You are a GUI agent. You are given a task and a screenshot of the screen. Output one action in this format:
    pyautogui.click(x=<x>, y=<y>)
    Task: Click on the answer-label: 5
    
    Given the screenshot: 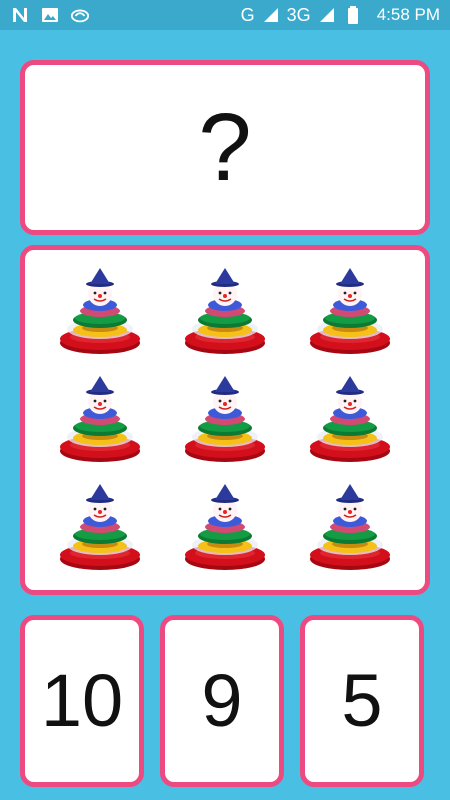 What is the action you would take?
    pyautogui.click(x=362, y=700)
    